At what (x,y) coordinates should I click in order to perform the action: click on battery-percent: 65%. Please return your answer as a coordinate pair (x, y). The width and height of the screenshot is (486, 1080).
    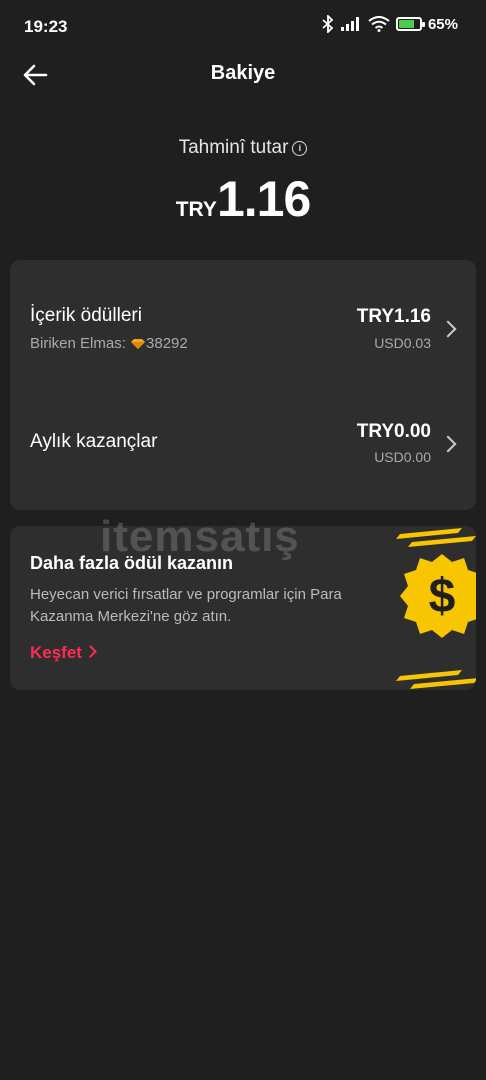
    Looking at the image, I should click on (442, 24).